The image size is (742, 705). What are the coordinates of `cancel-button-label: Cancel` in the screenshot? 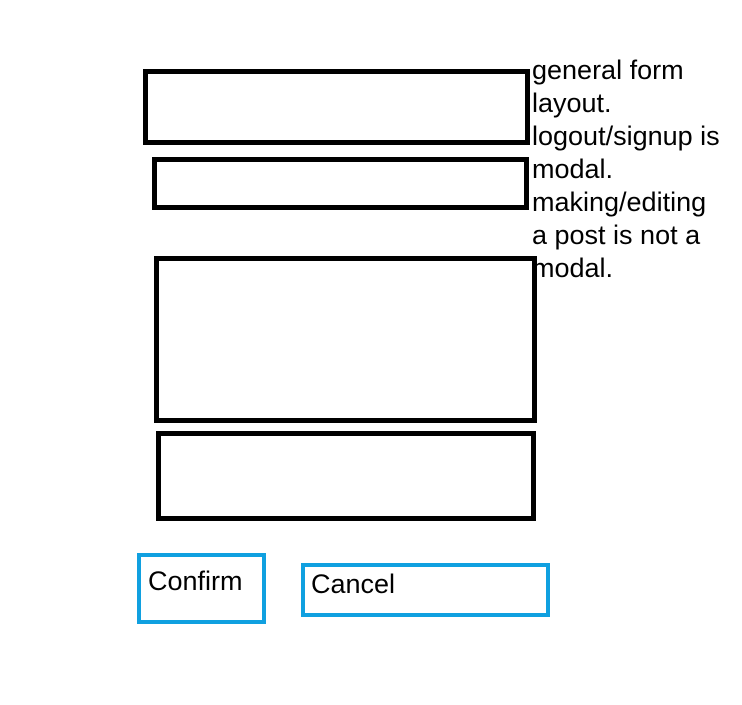 It's located at (353, 584).